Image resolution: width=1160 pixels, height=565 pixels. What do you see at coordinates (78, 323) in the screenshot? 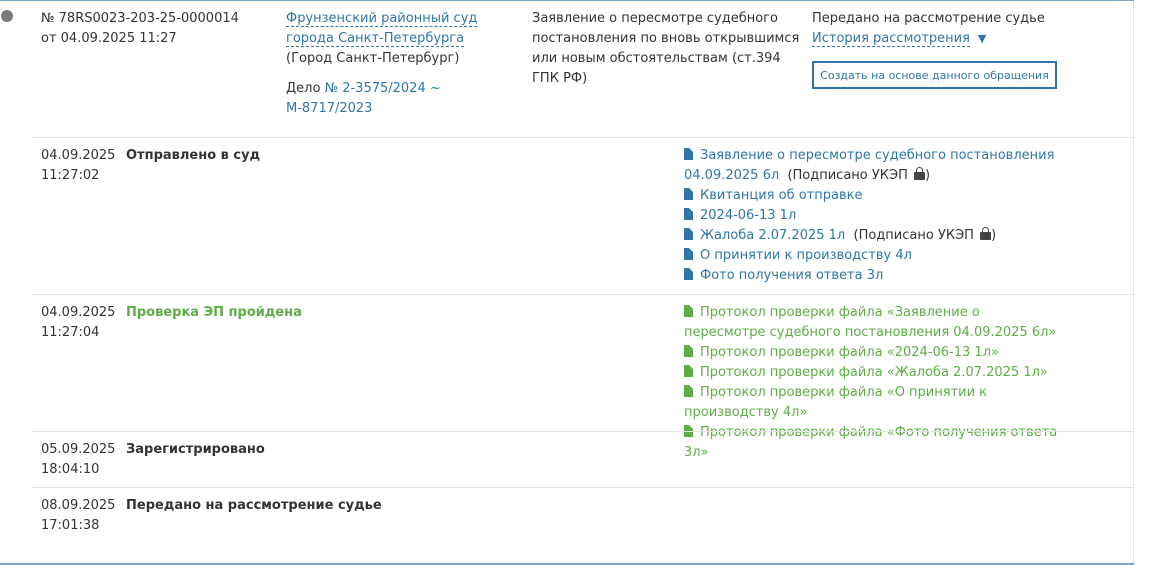
I see `event-datetime: 04.09.2025 11:27:04` at bounding box center [78, 323].